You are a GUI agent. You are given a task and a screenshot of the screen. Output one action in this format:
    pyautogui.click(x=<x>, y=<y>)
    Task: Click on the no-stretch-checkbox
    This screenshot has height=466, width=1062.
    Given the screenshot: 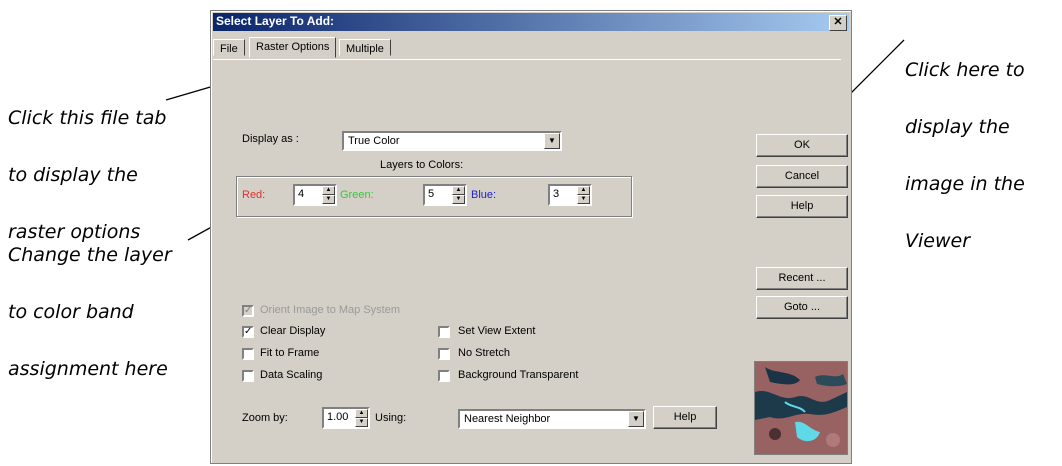 What is the action you would take?
    pyautogui.click(x=444, y=354)
    